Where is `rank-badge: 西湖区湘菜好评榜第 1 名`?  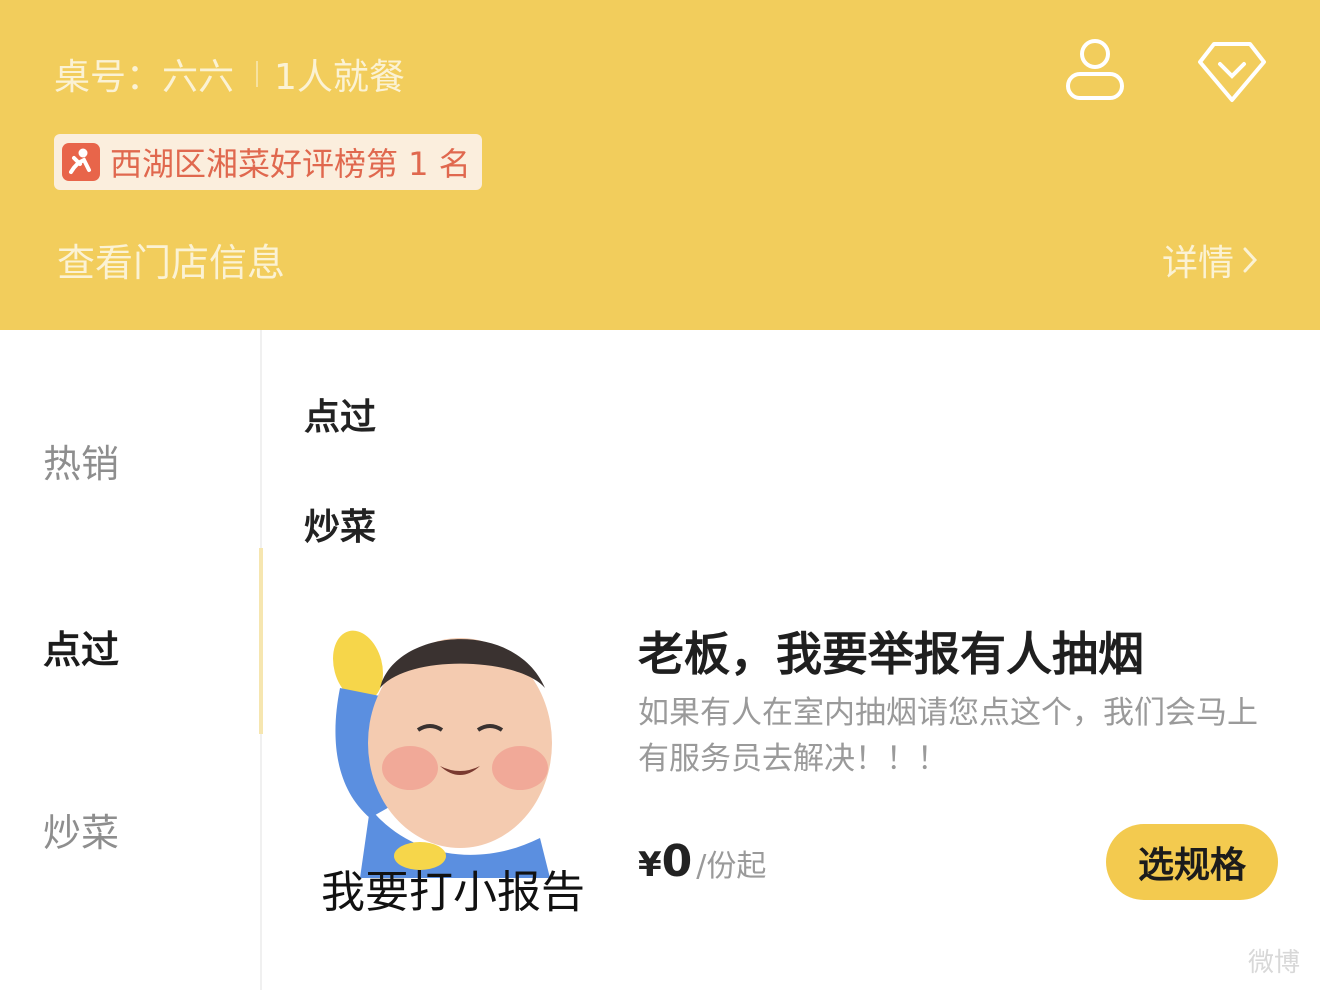
rank-badge: 西湖区湘菜好评榜第 1 名 is located at coordinates (268, 162).